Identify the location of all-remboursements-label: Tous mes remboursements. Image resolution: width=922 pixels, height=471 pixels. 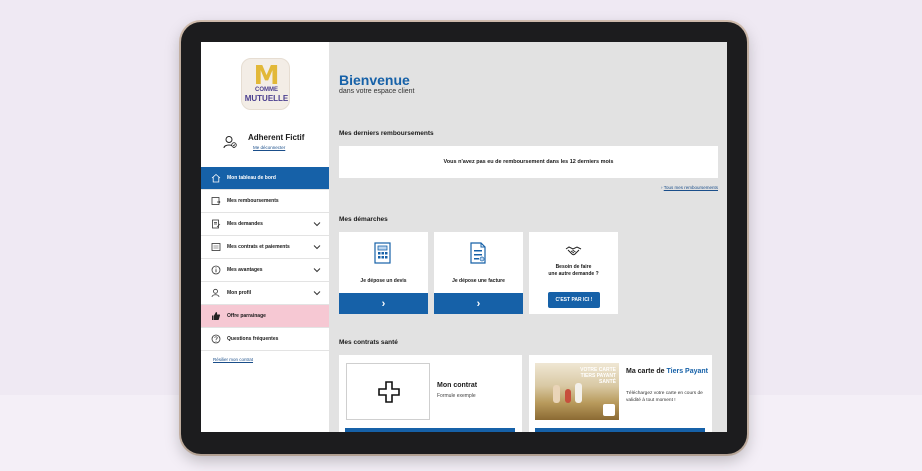
(691, 187).